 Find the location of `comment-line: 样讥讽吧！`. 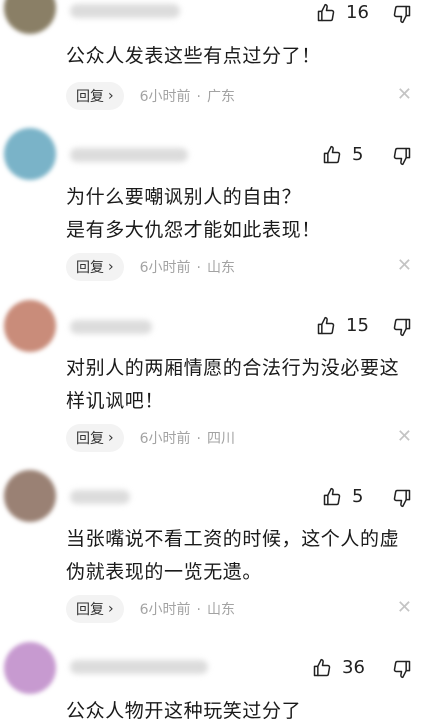

comment-line: 样讥讽吧！ is located at coordinates (115, 401).